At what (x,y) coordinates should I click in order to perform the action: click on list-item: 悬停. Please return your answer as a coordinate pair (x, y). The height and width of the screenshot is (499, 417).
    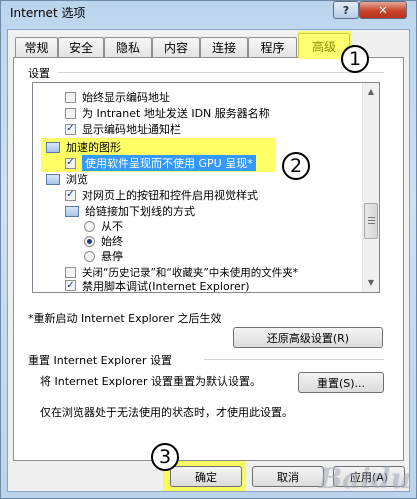
    Looking at the image, I should click on (103, 256).